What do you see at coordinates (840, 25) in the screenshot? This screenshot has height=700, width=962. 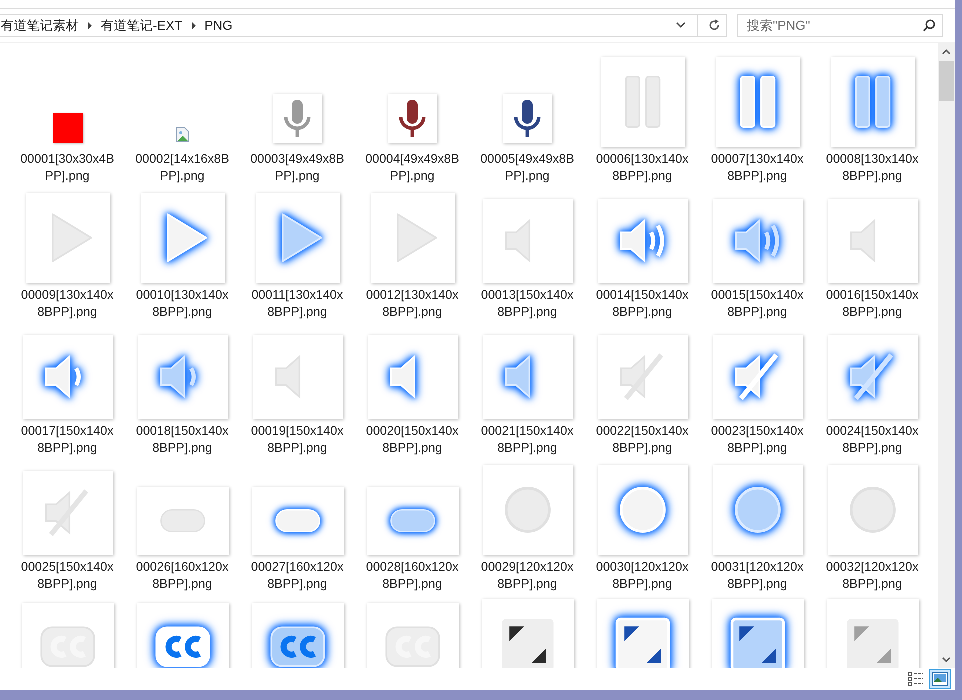 I see `search-box: 搜索"PNG"` at bounding box center [840, 25].